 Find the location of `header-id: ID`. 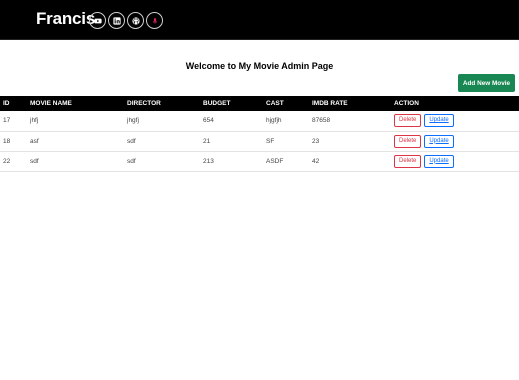

header-id: ID is located at coordinates (6, 103).